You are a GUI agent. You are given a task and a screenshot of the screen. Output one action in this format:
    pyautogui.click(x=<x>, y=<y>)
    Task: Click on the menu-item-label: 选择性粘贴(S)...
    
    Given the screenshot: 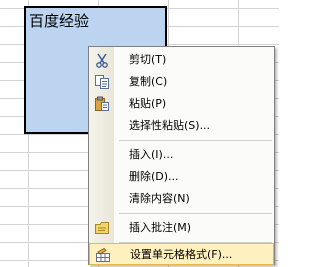 What is the action you would take?
    pyautogui.click(x=170, y=125)
    